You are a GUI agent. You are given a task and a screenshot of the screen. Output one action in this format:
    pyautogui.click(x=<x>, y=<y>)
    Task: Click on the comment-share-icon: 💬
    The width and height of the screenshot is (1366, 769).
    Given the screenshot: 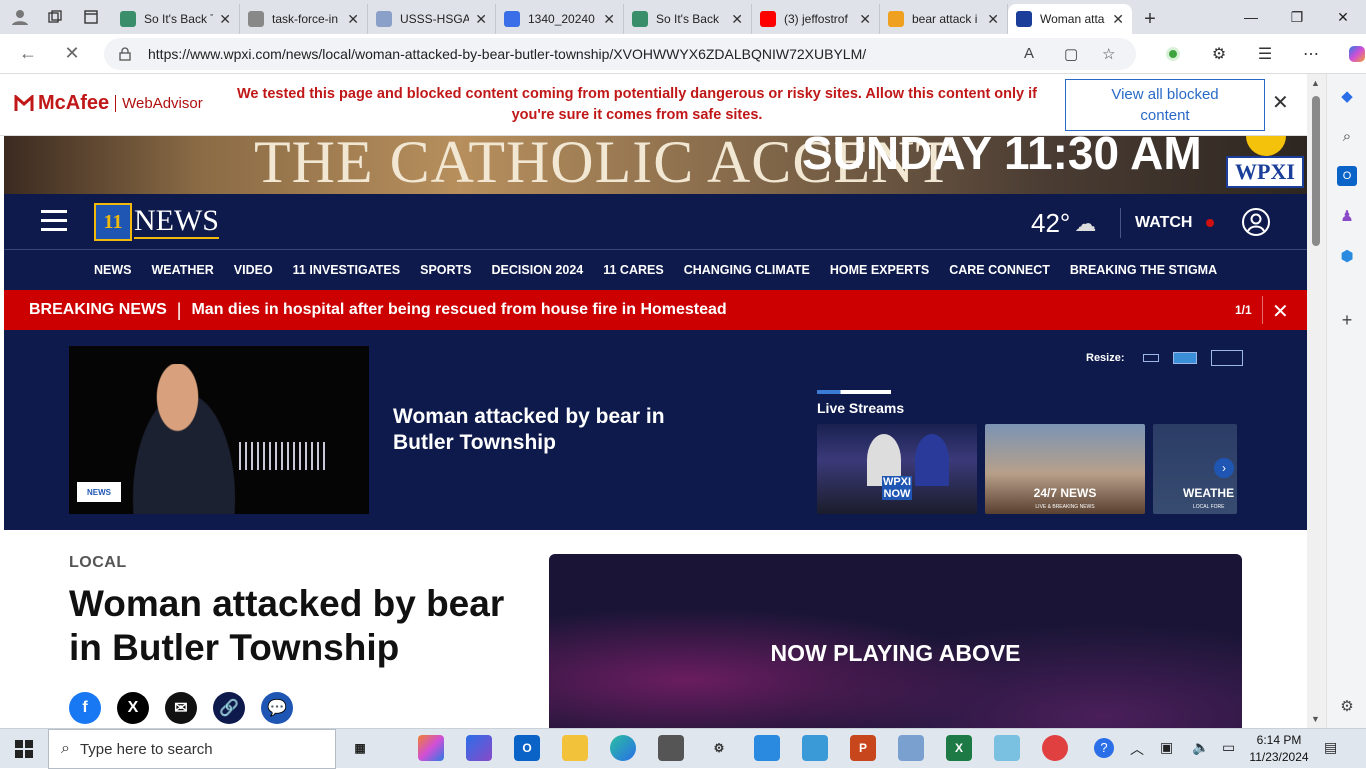 What is the action you would take?
    pyautogui.click(x=277, y=708)
    